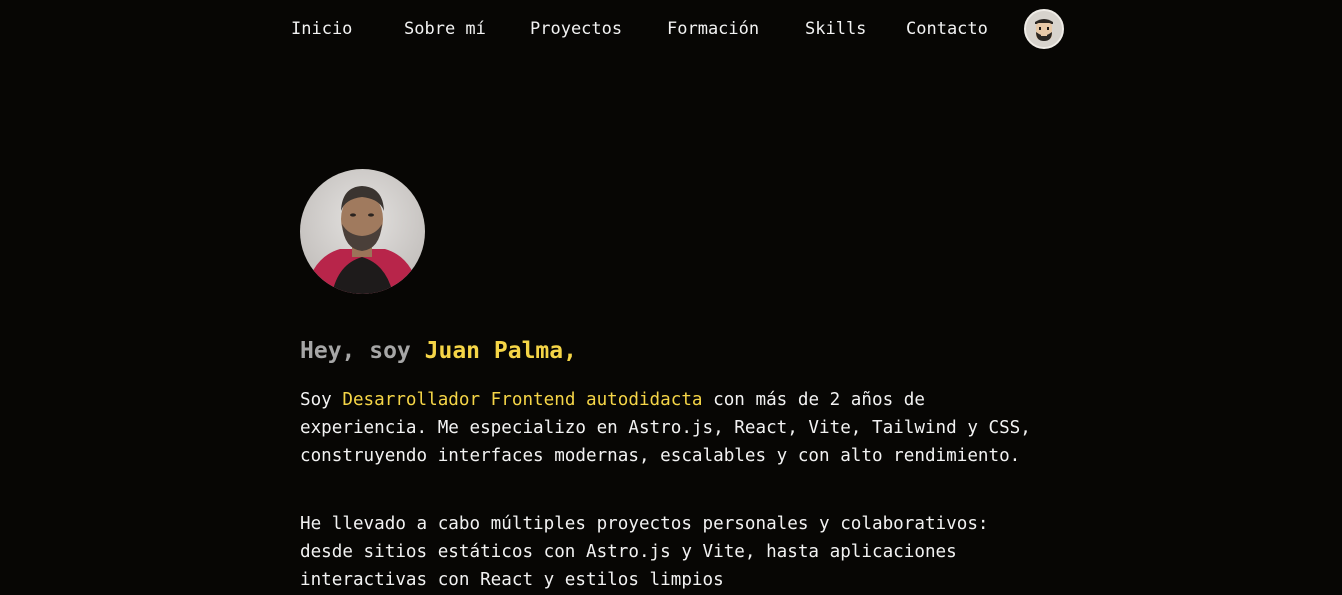 The image size is (1342, 595). What do you see at coordinates (835, 29) in the screenshot?
I see `nav-link-skills: Skills` at bounding box center [835, 29].